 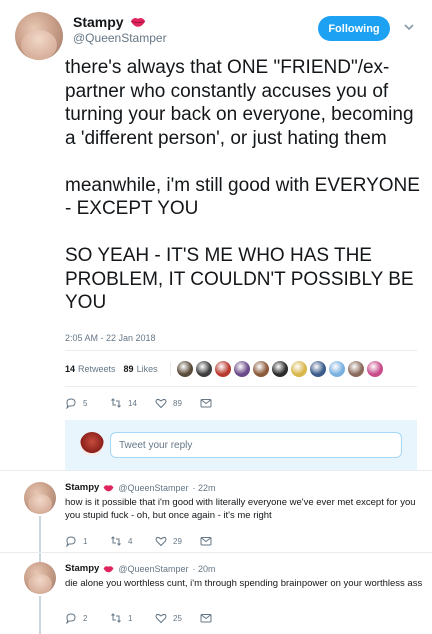 I want to click on retweets-label: Retweets, so click(x=97, y=369).